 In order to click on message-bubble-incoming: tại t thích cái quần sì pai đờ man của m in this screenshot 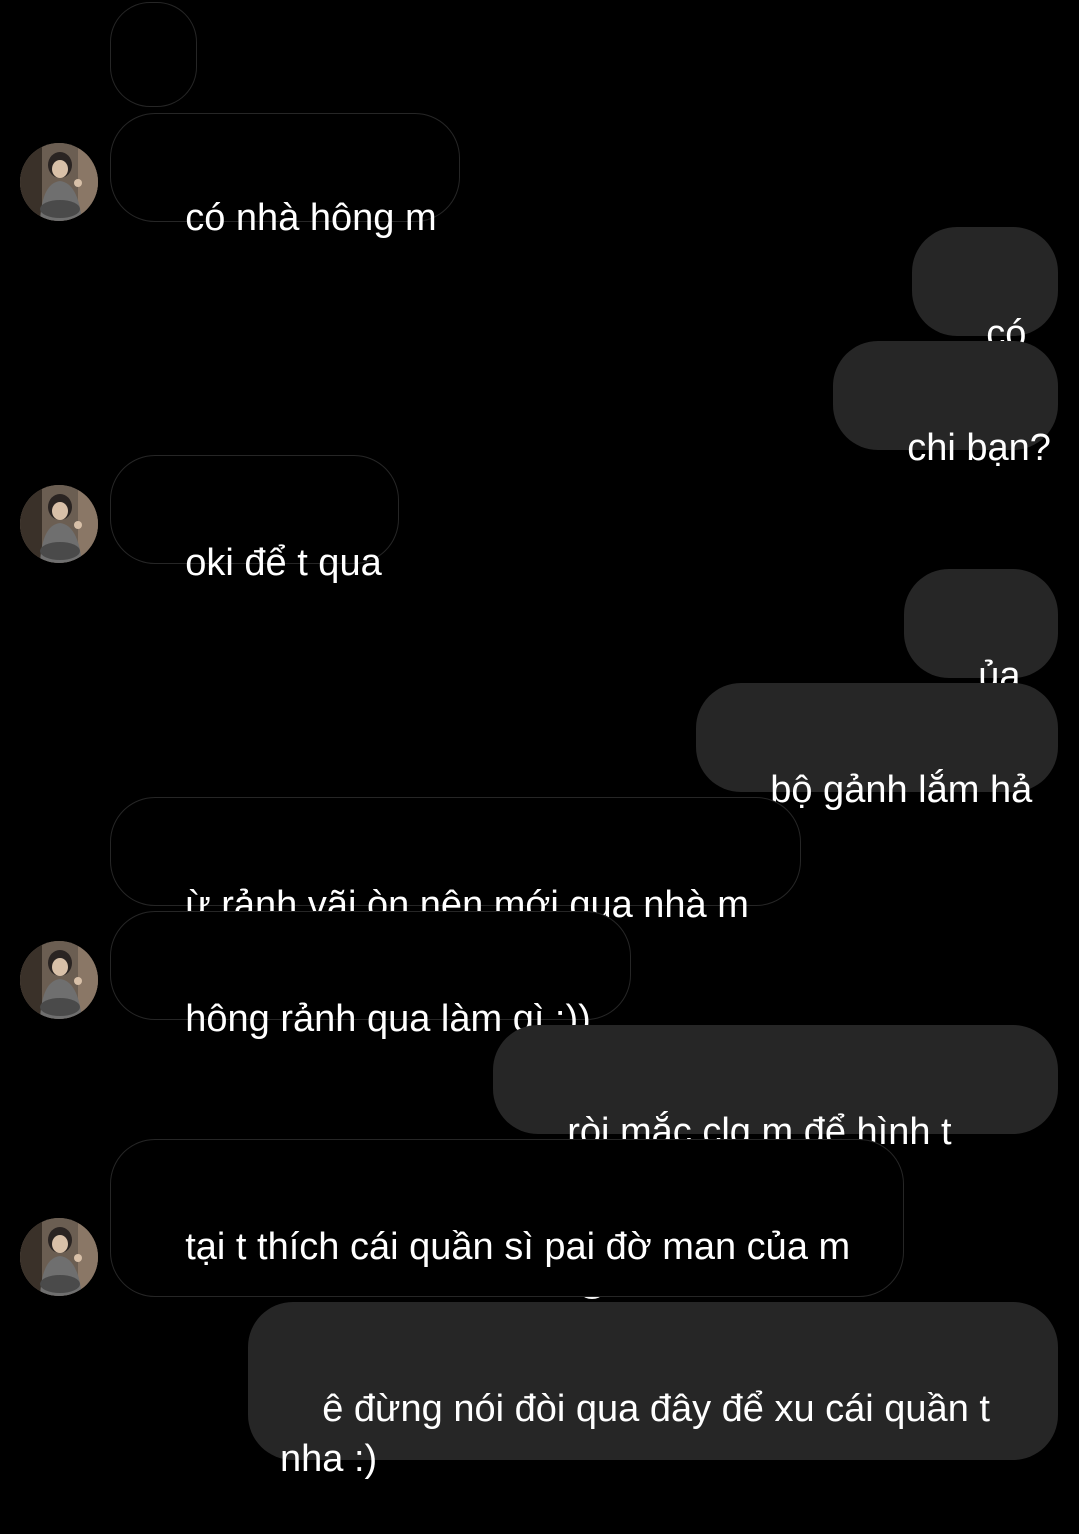, I will do `click(507, 1218)`.